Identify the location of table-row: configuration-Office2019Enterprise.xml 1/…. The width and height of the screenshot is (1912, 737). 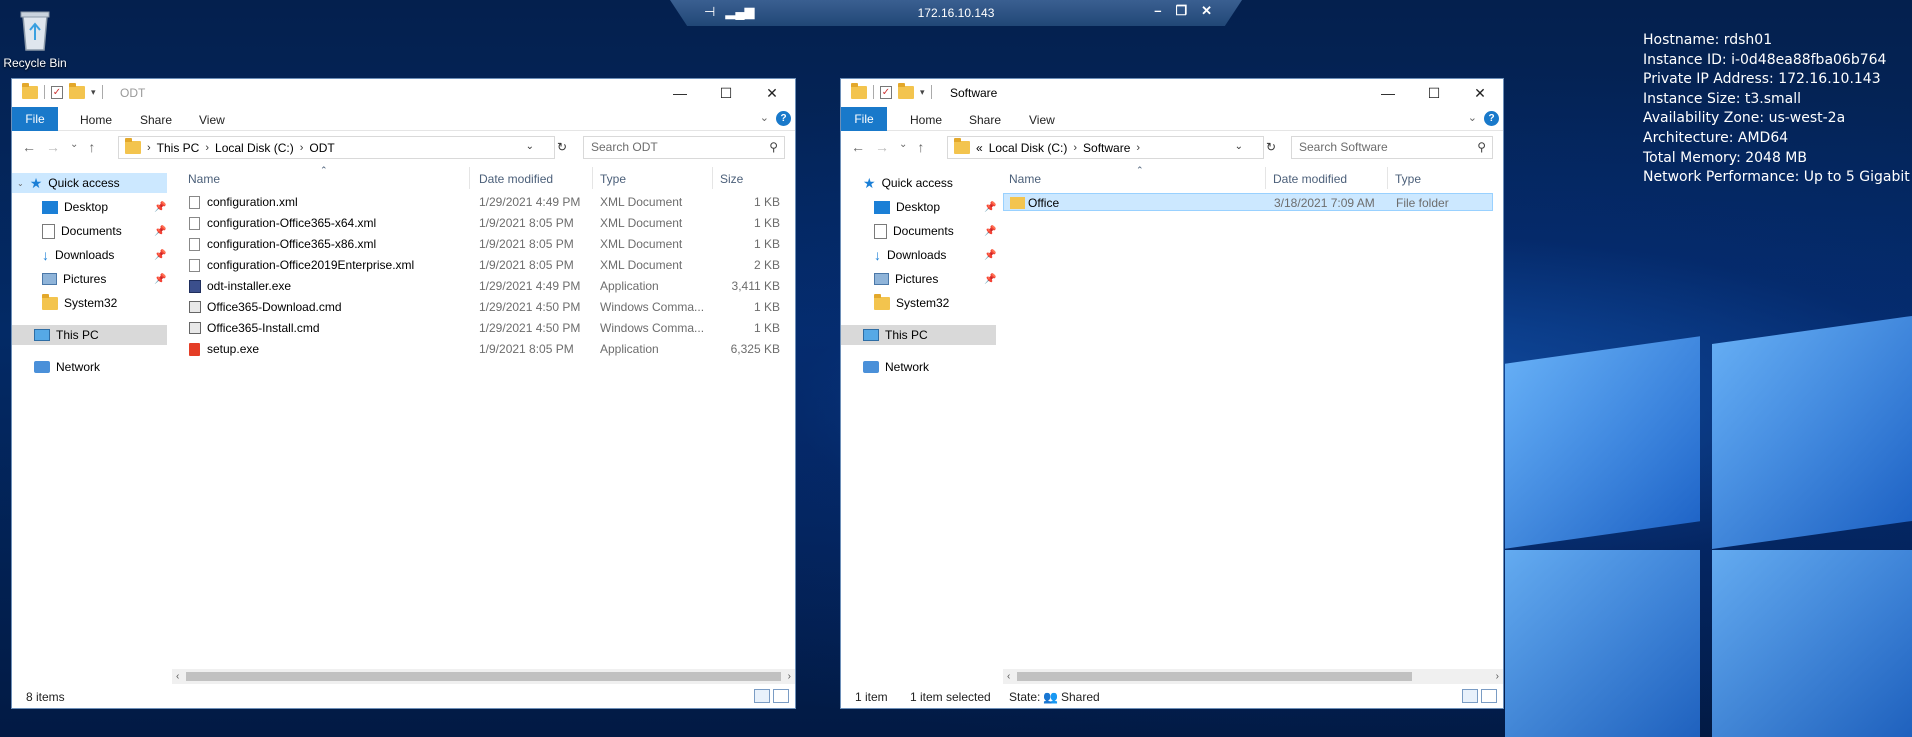
(482, 265).